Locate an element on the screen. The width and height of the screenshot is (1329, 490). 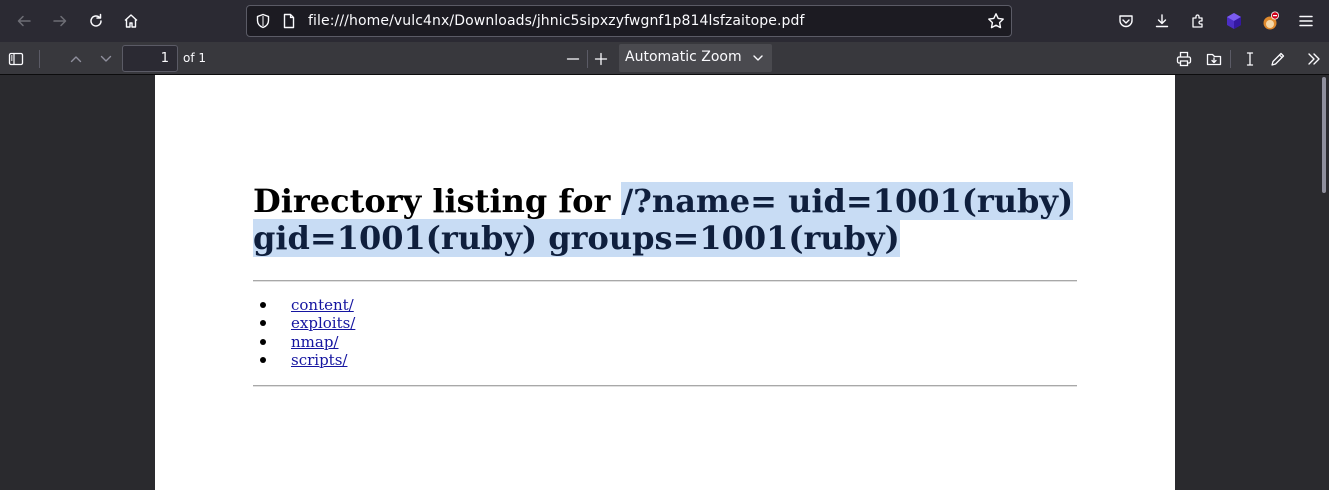
save-button is located at coordinates (1214, 59).